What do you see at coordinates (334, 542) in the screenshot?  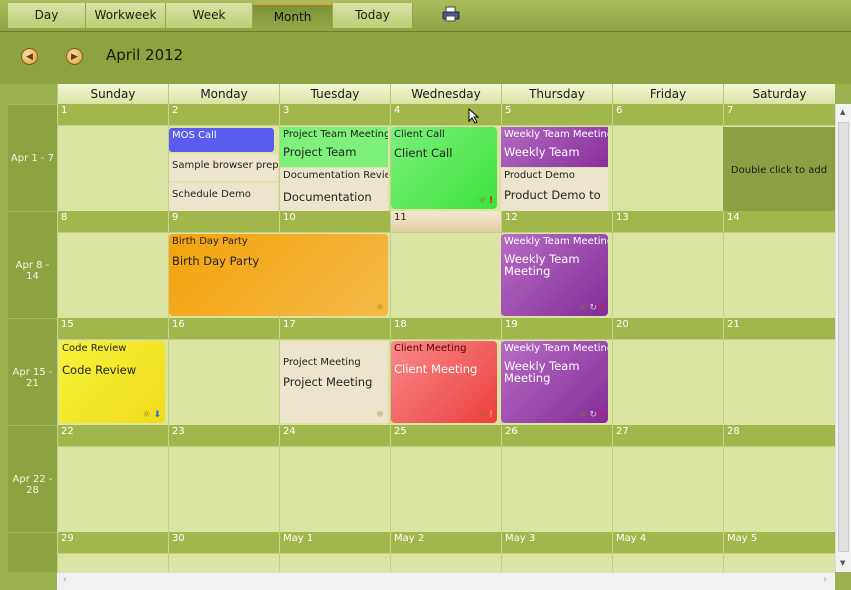 I see `date-number: May 1` at bounding box center [334, 542].